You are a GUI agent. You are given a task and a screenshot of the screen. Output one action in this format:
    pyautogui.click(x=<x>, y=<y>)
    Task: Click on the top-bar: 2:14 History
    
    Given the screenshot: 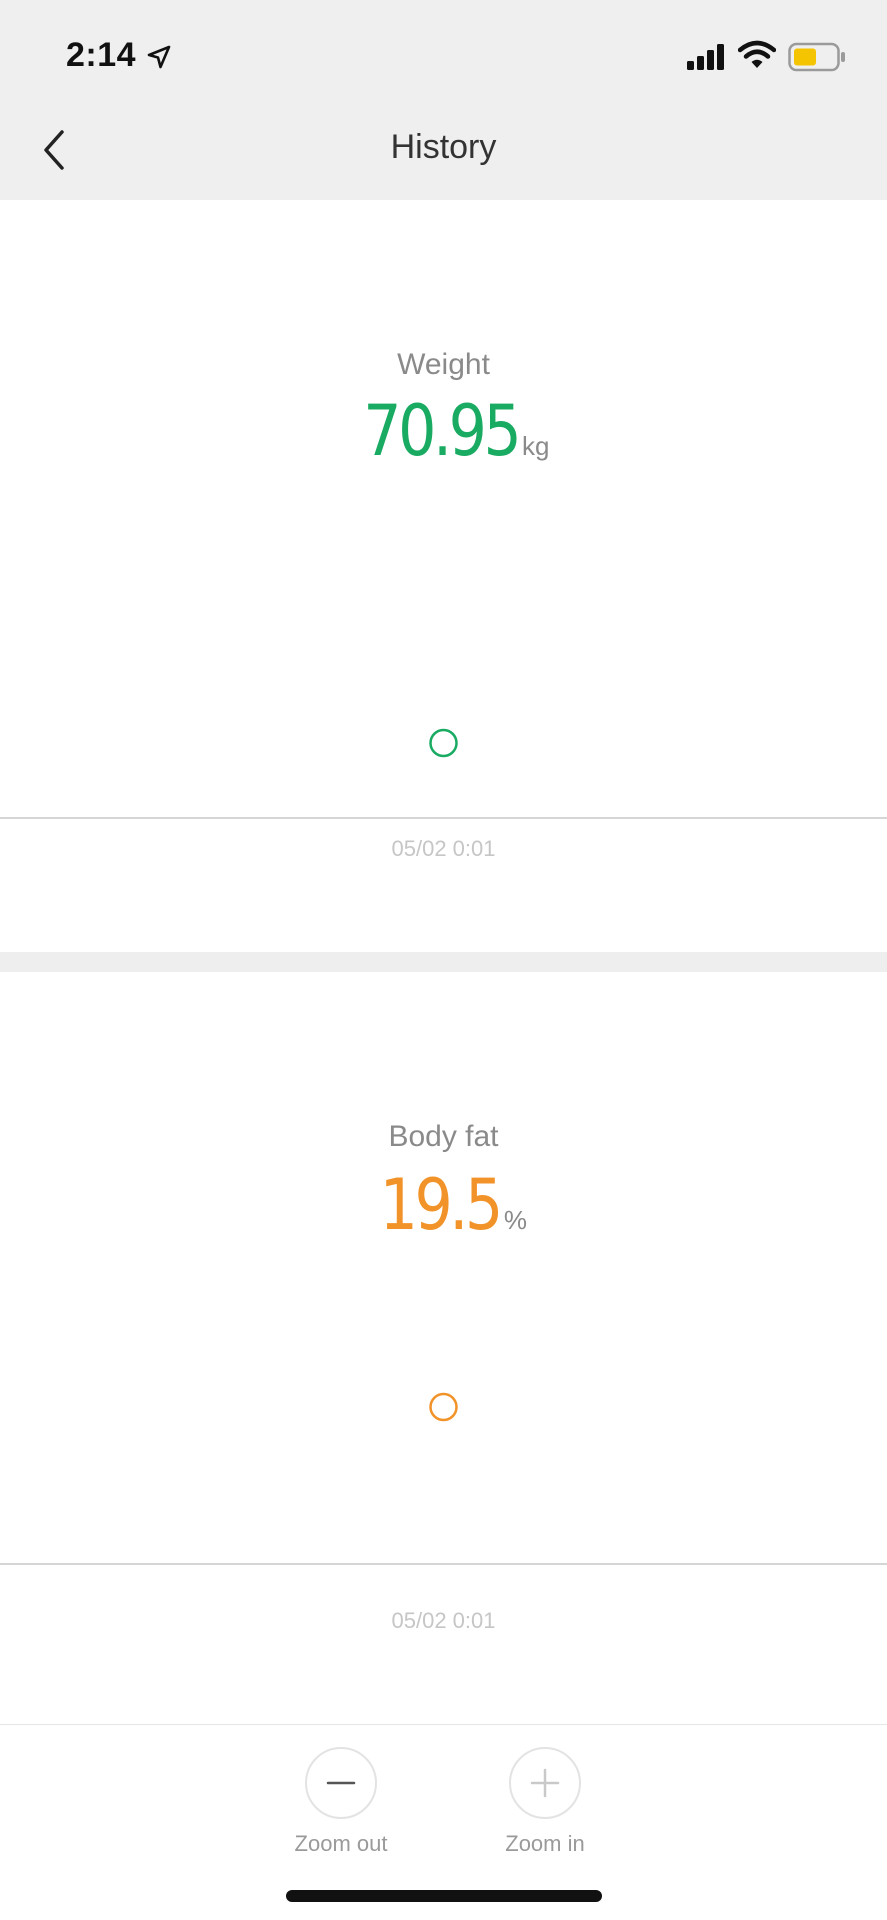 What is the action you would take?
    pyautogui.click(x=443, y=100)
    